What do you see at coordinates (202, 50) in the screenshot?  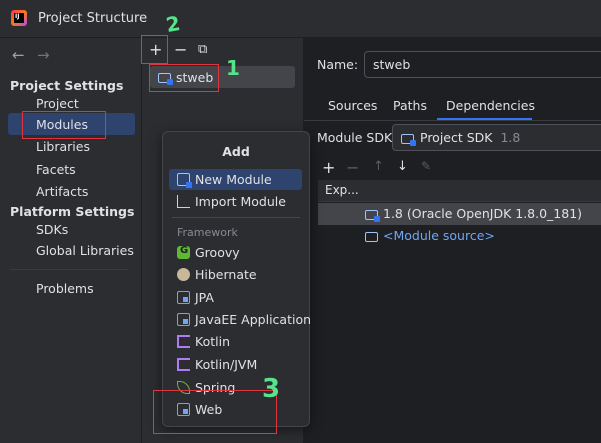 I see `copy-icon: ⧉` at bounding box center [202, 50].